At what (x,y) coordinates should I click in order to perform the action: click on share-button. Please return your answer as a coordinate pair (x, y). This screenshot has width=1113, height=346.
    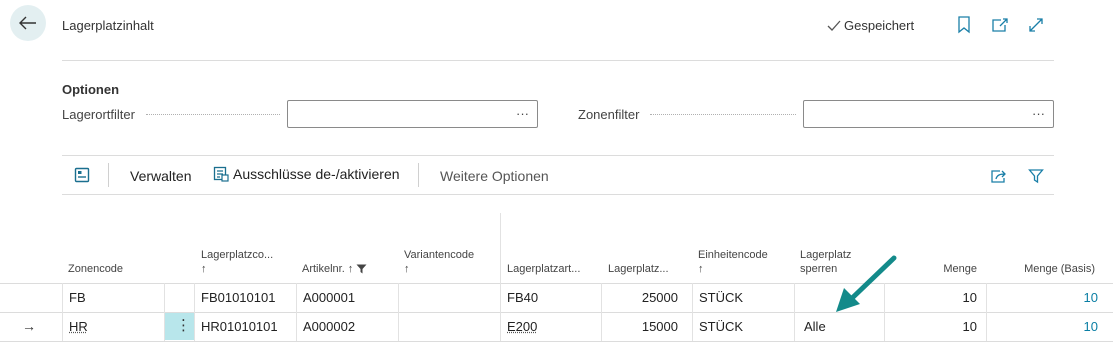
    Looking at the image, I should click on (999, 176).